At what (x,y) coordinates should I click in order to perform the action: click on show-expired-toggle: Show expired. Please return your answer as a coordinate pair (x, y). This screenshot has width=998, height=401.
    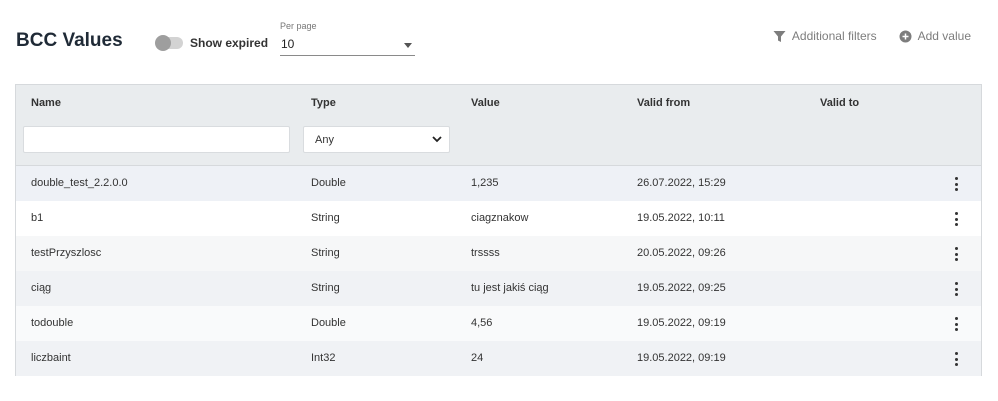
    Looking at the image, I should click on (212, 43).